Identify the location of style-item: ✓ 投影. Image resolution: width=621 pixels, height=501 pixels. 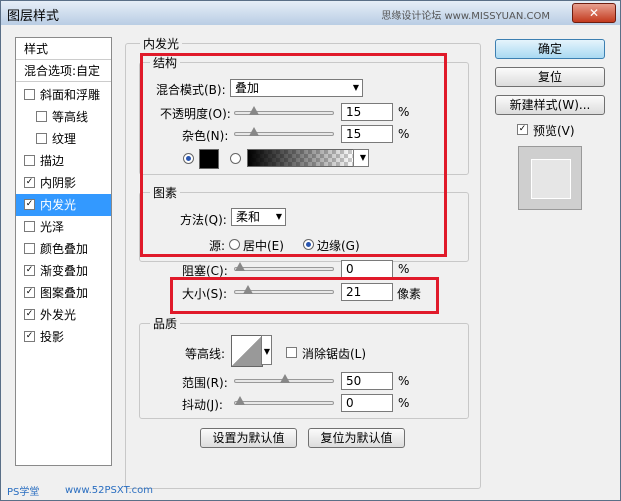
(63, 337).